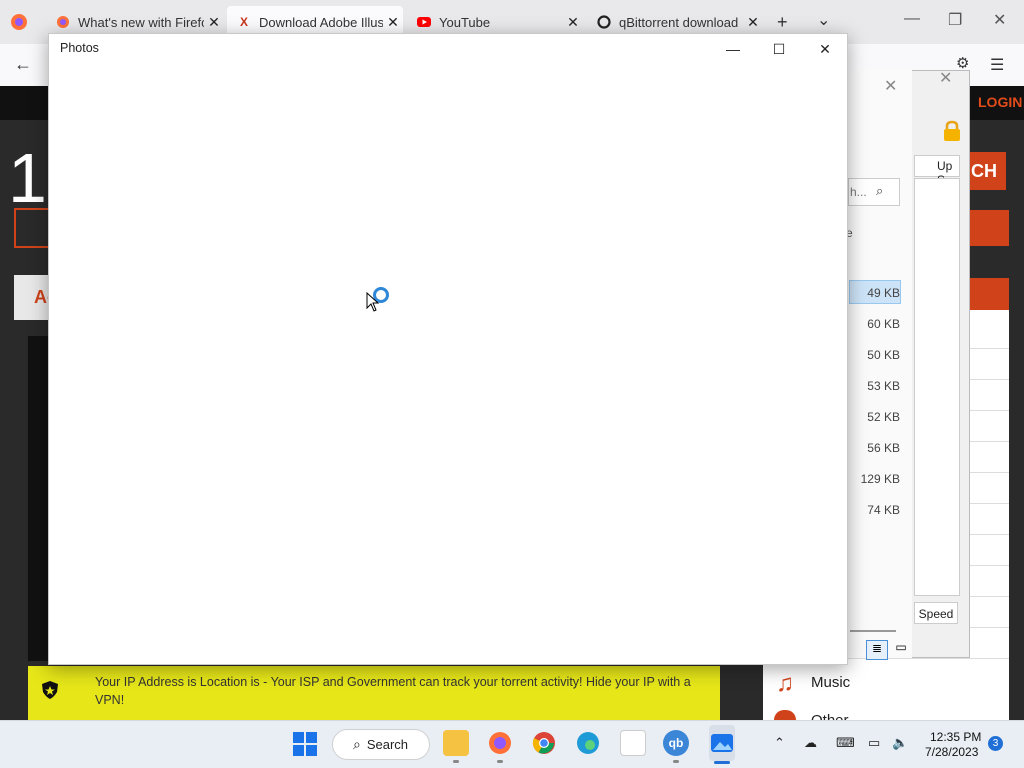 This screenshot has width=1024, height=768. What do you see at coordinates (722, 743) in the screenshot?
I see `photos-icon` at bounding box center [722, 743].